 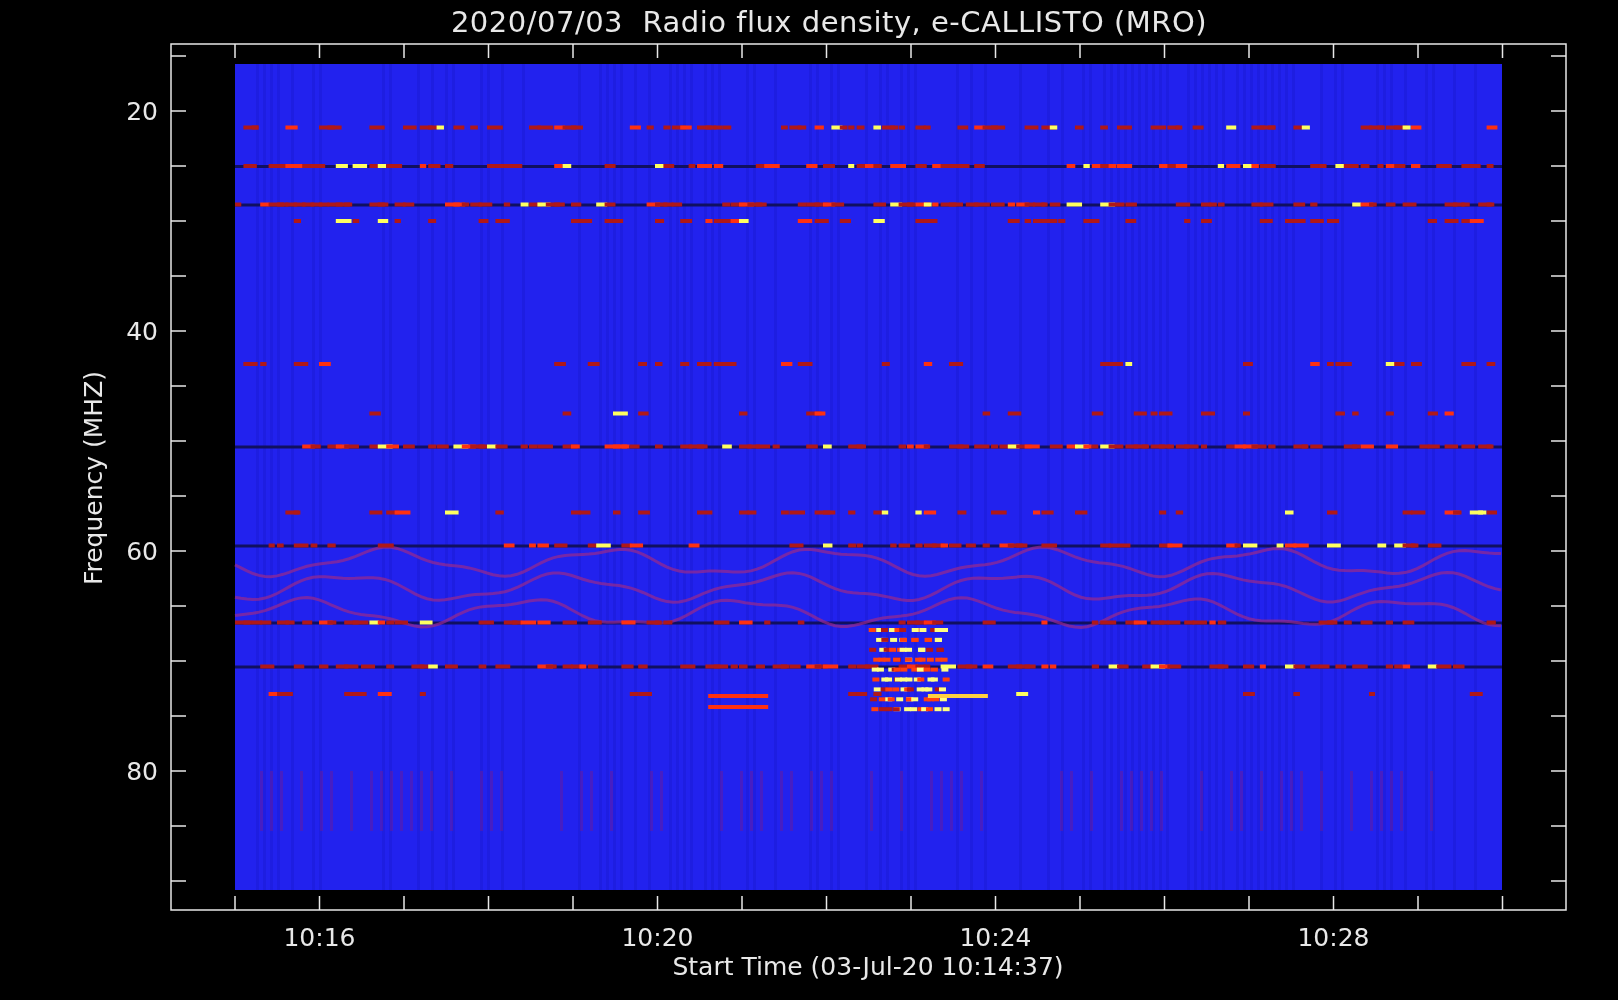 I want to click on tick-label: 20, so click(x=142, y=111).